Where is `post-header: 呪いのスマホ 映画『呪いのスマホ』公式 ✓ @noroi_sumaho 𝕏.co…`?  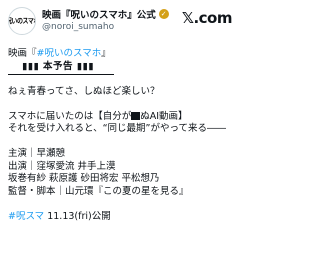 post-header: 呪いのスマホ 映画『呪いのスマホ』公式 ✓ @noroi_sumaho 𝕏.co… is located at coordinates (120, 24).